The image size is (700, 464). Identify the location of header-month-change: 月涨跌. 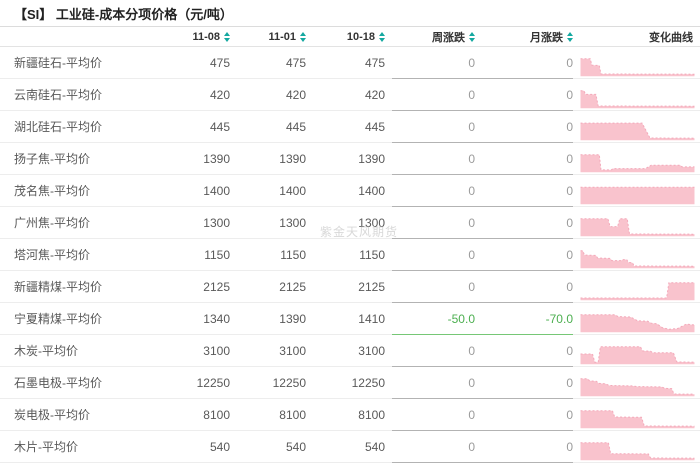
(524, 37).